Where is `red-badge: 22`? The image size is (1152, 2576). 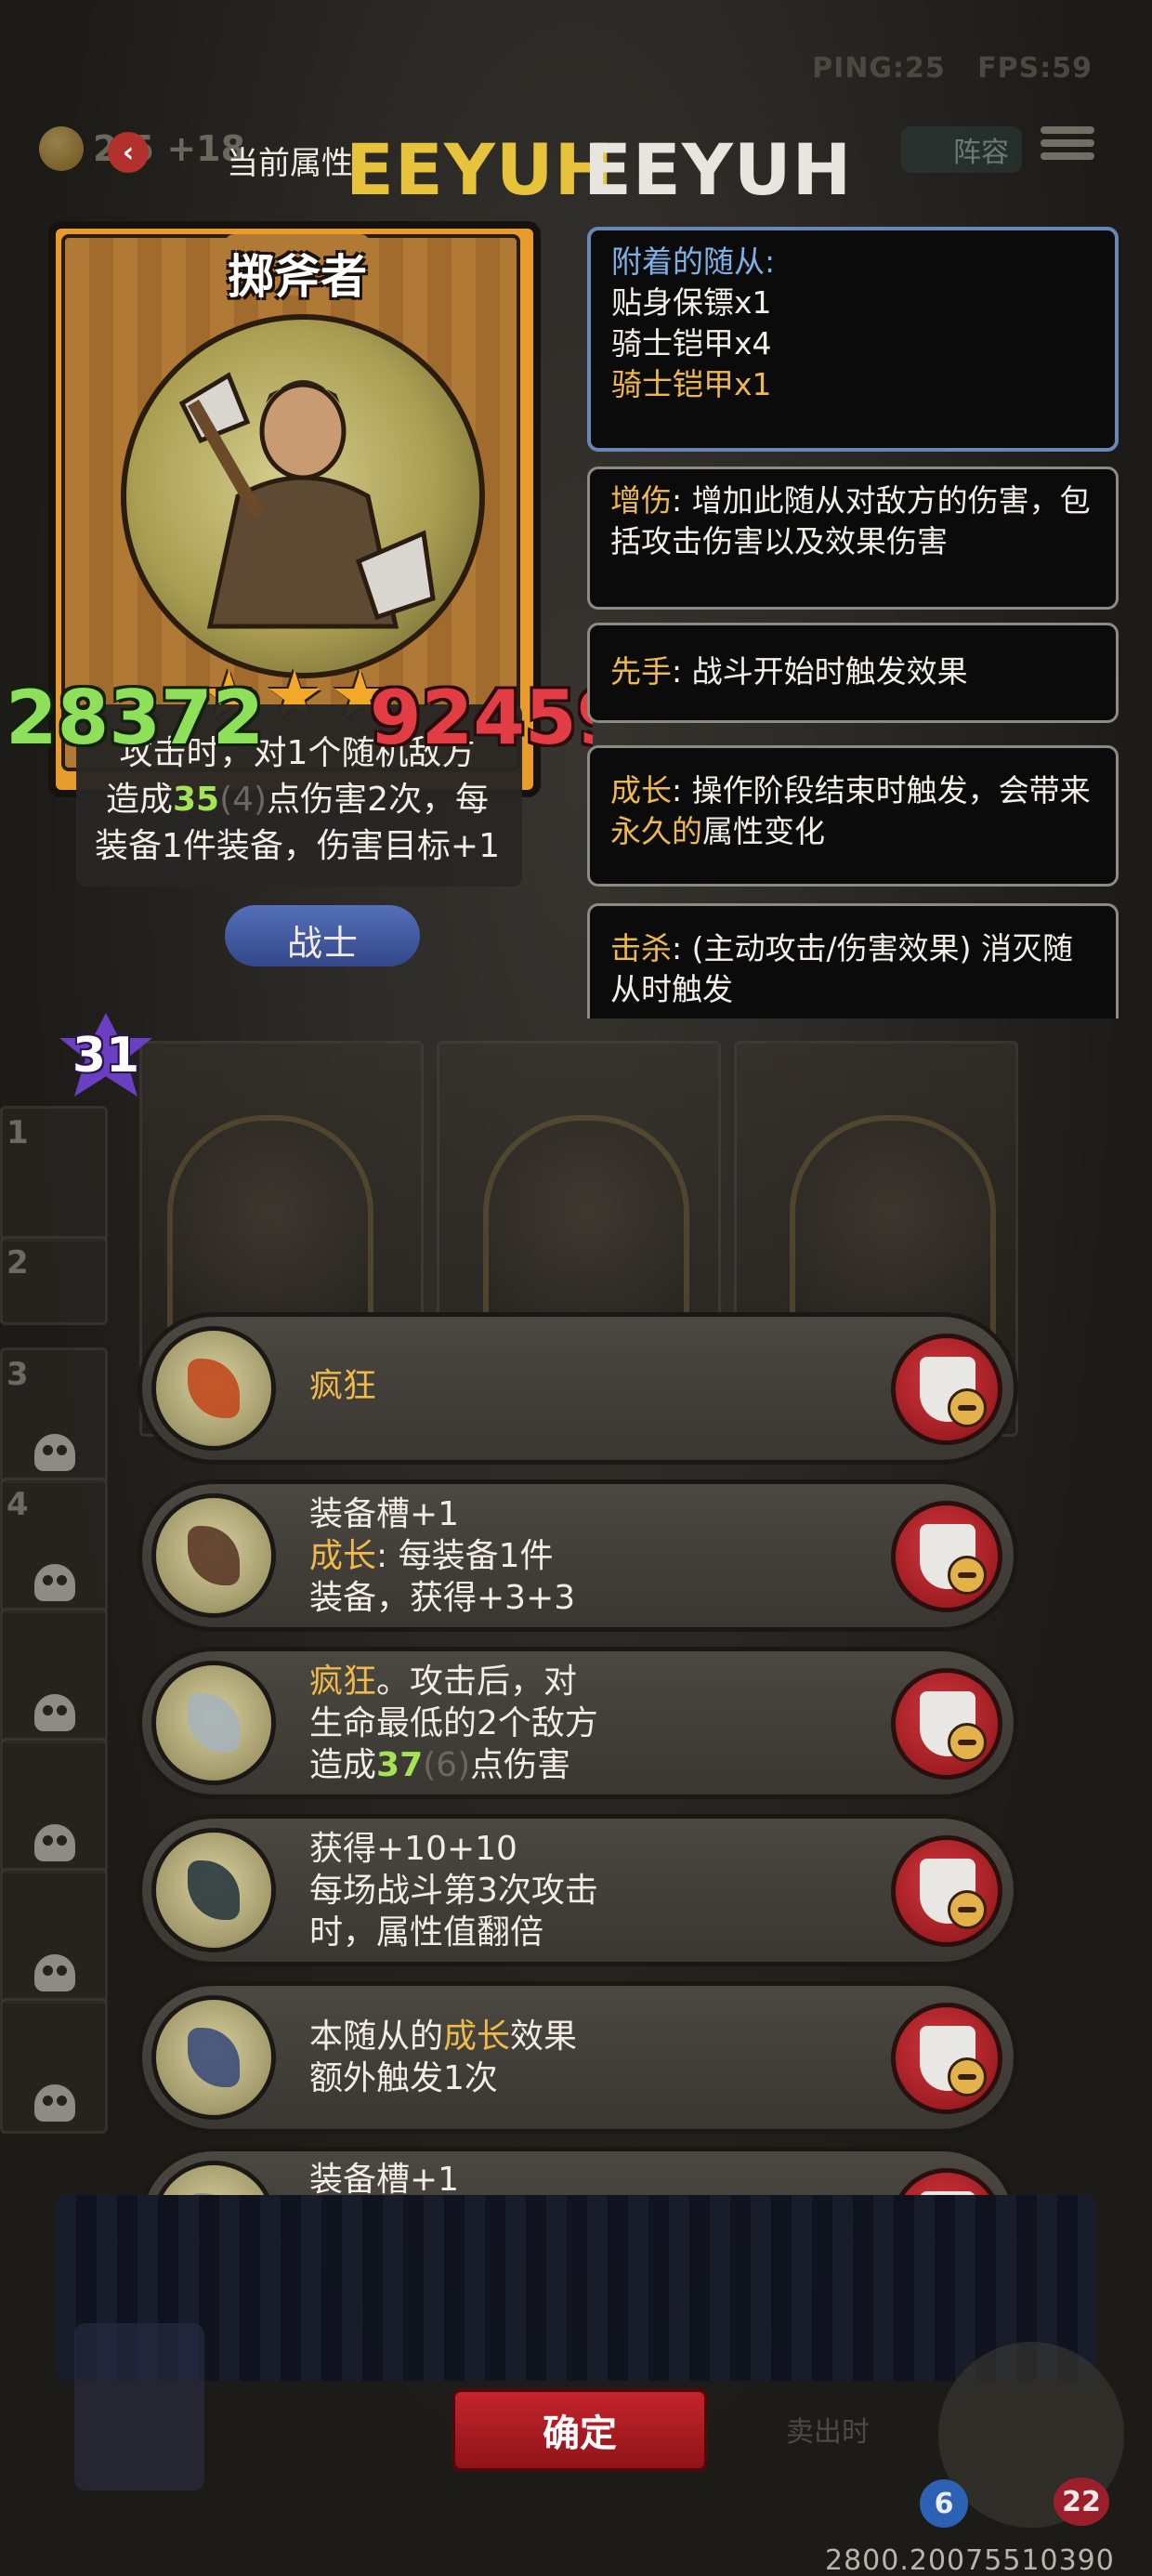 red-badge: 22 is located at coordinates (1081, 2501).